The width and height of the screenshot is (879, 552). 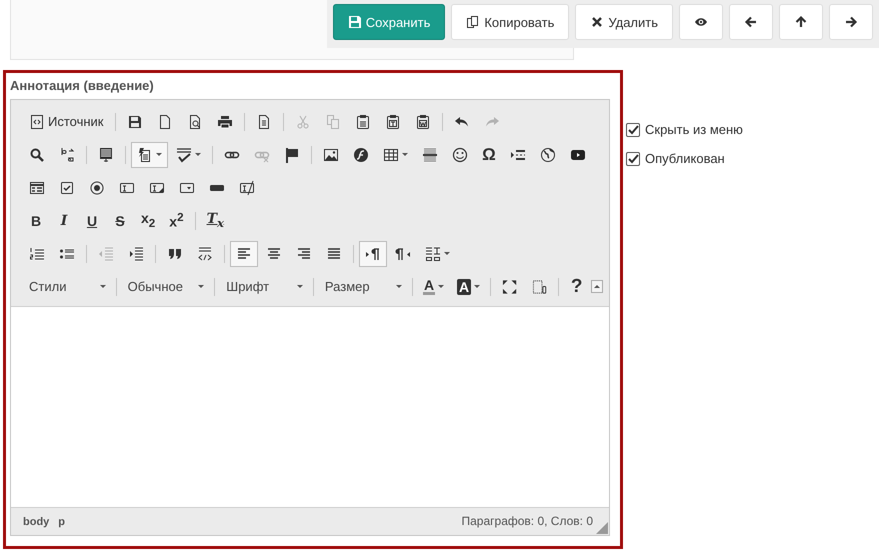 What do you see at coordinates (224, 122) in the screenshot?
I see `printer-icon` at bounding box center [224, 122].